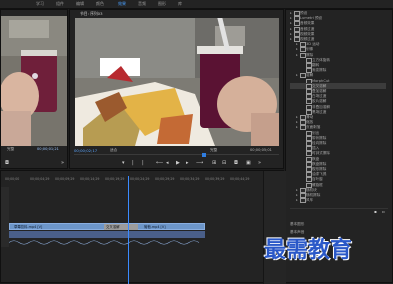 The height and width of the screenshot is (284, 393). Describe the element at coordinates (113, 227) in the screenshot. I see `transition-label: 交叉溶解` at that location.